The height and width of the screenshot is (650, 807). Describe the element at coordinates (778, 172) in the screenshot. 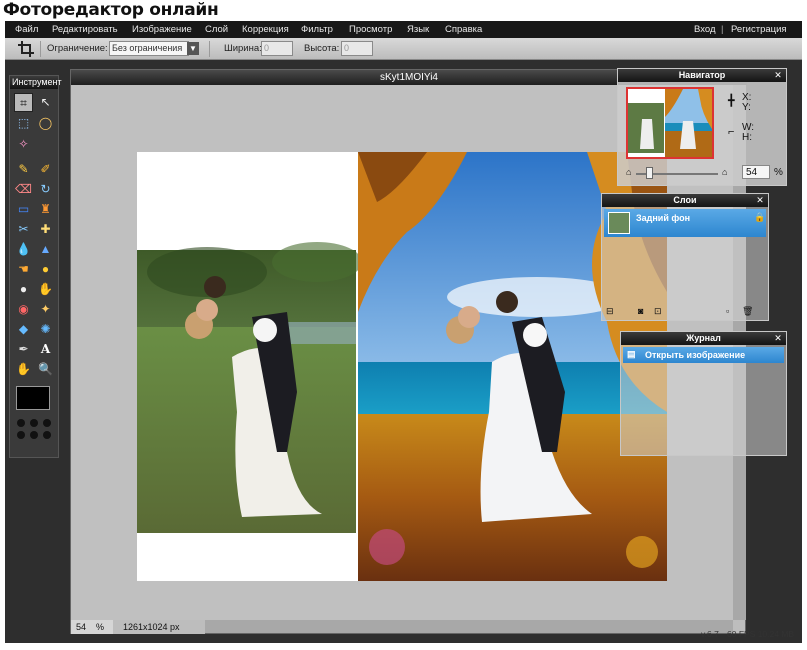

I see `navigator-zoom-unit: %` at that location.